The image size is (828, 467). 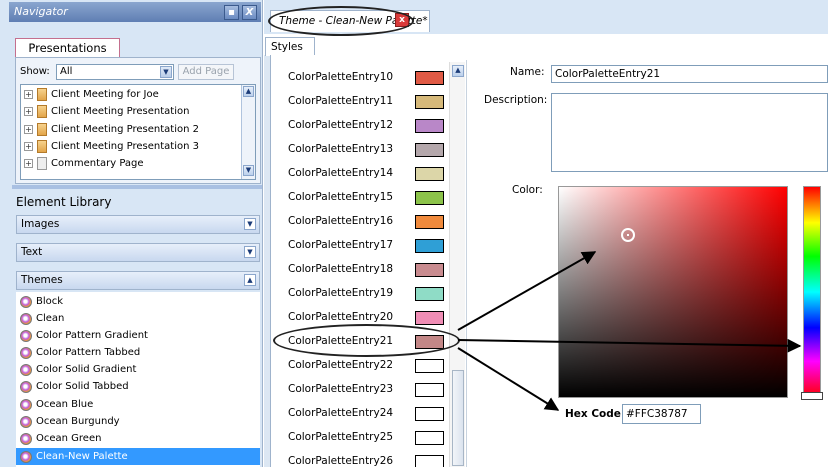 What do you see at coordinates (138, 252) in the screenshot?
I see `library-section-text: Text ▼` at bounding box center [138, 252].